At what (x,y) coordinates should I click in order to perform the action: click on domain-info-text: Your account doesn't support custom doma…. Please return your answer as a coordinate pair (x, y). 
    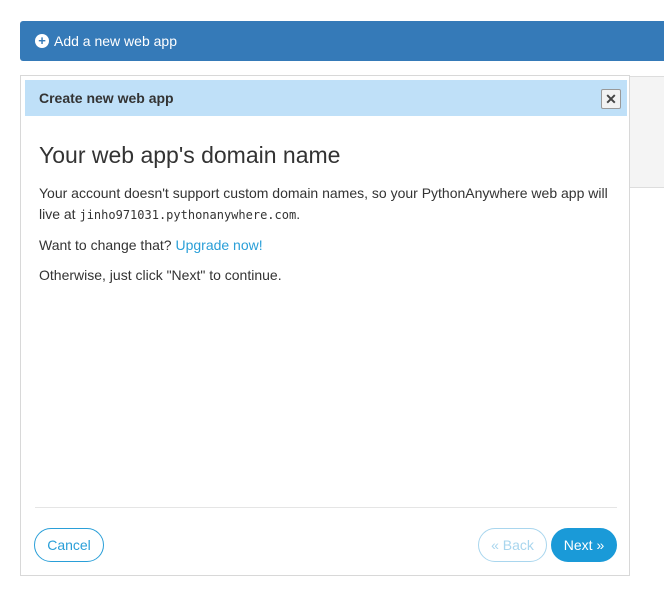
    Looking at the image, I should click on (329, 204).